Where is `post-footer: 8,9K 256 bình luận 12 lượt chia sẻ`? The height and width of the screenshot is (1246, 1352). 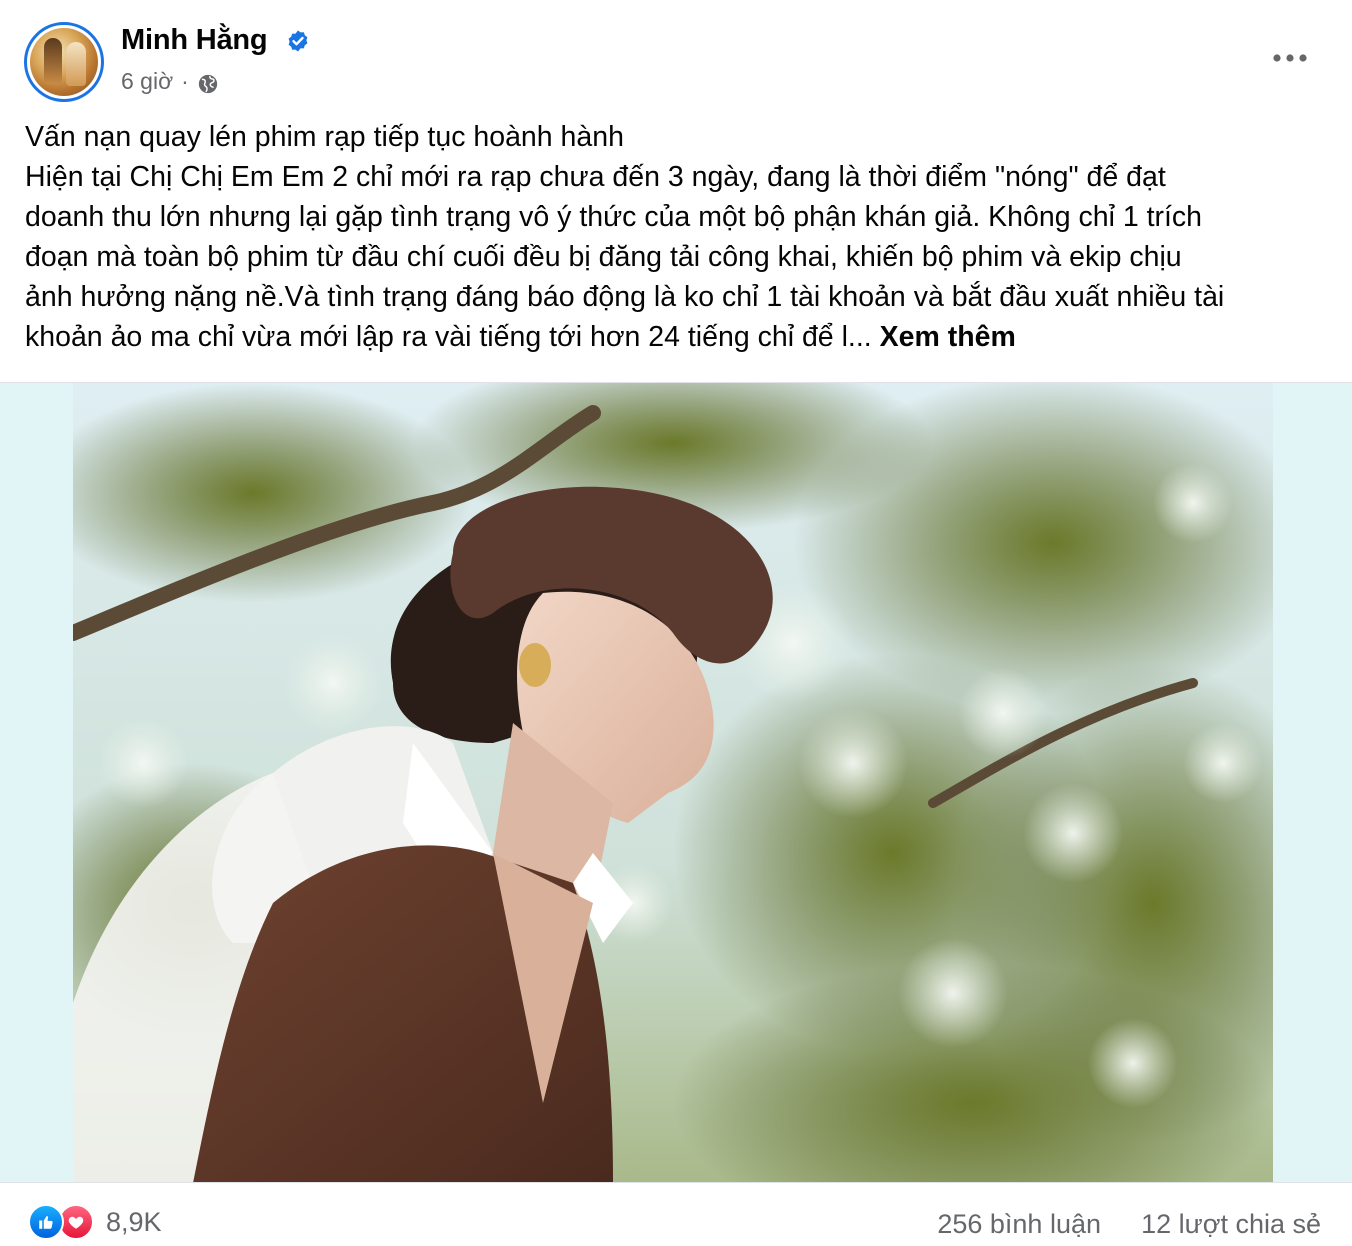
post-footer: 8,9K 256 bình luận 12 lượt chia sẻ is located at coordinates (676, 1214).